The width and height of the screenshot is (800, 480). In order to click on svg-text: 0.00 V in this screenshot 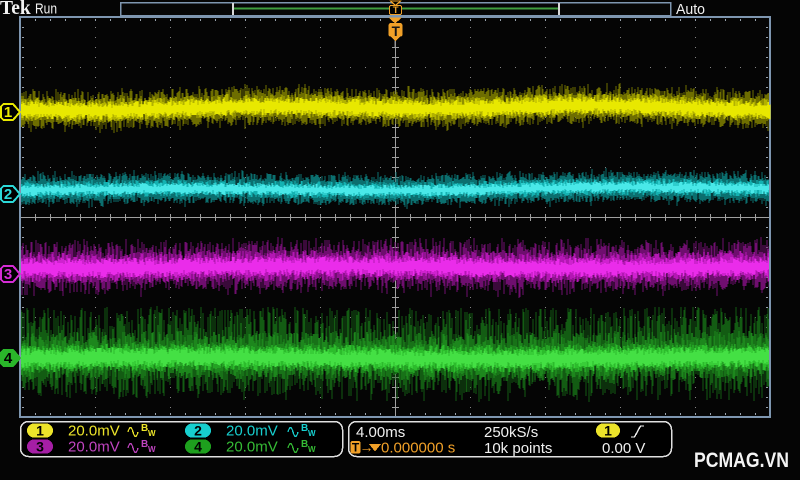, I will do `click(623, 448)`.